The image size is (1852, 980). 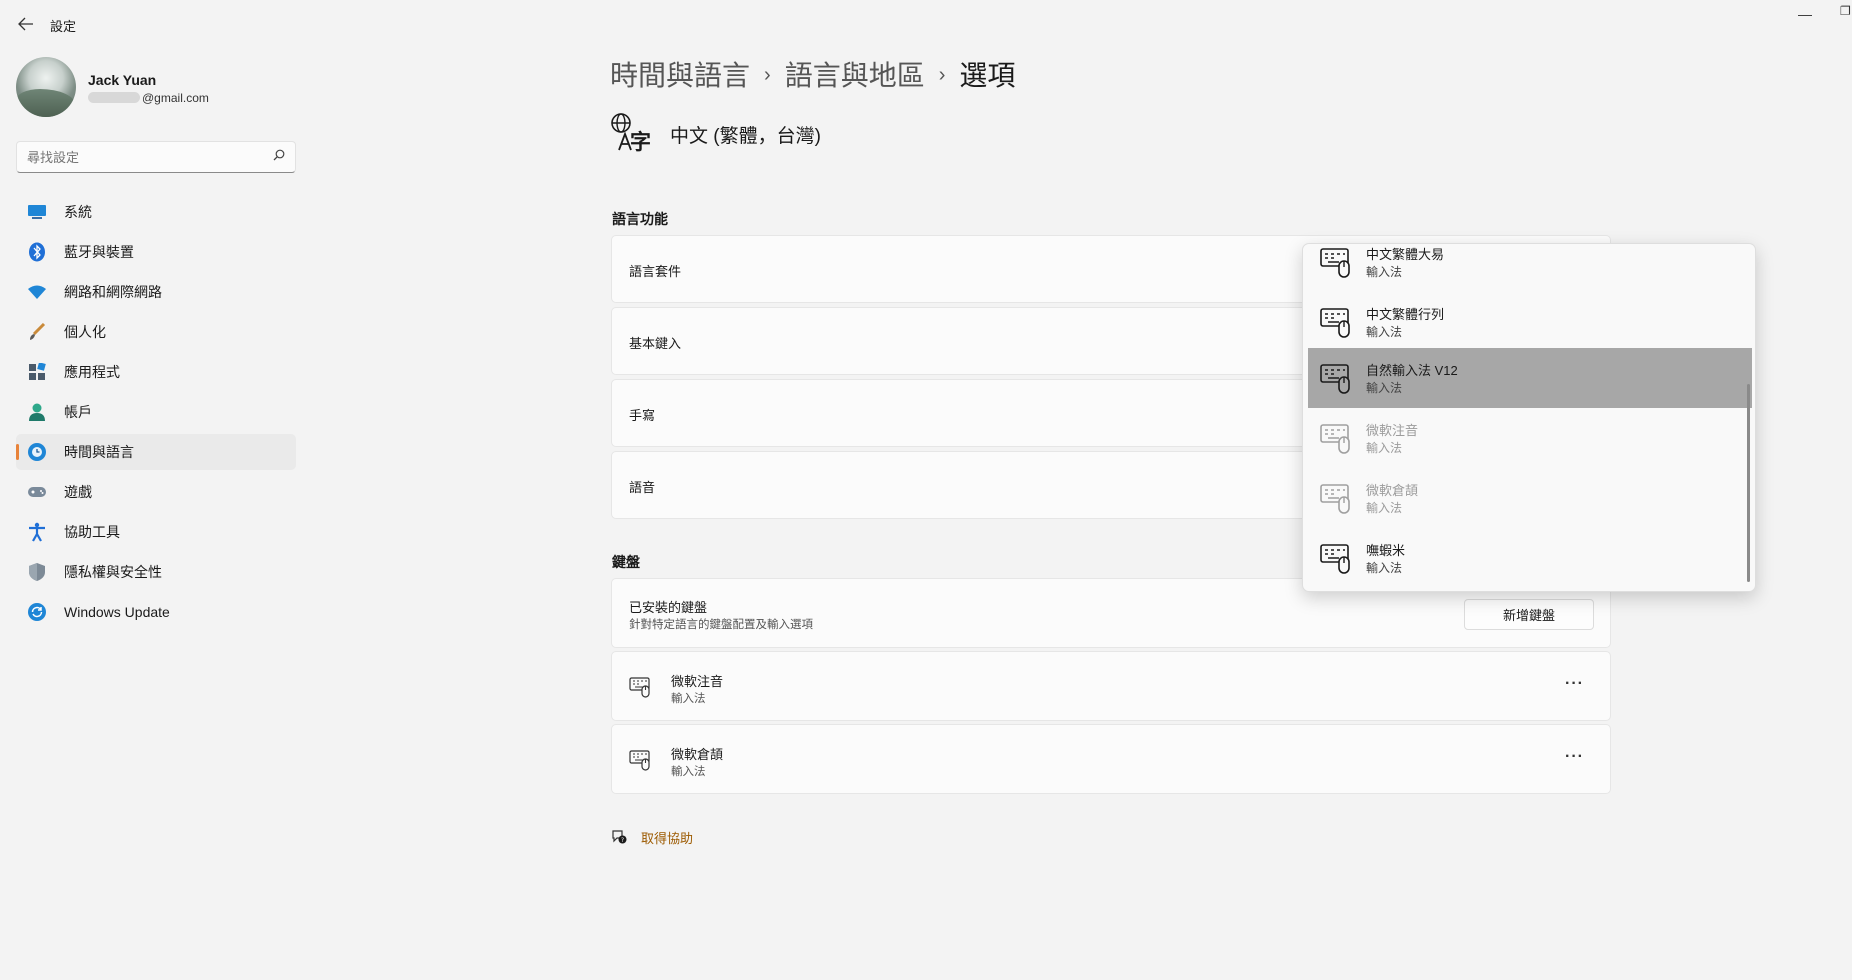 I want to click on sidebar-item-accessibility: 協助工具, so click(x=156, y=532).